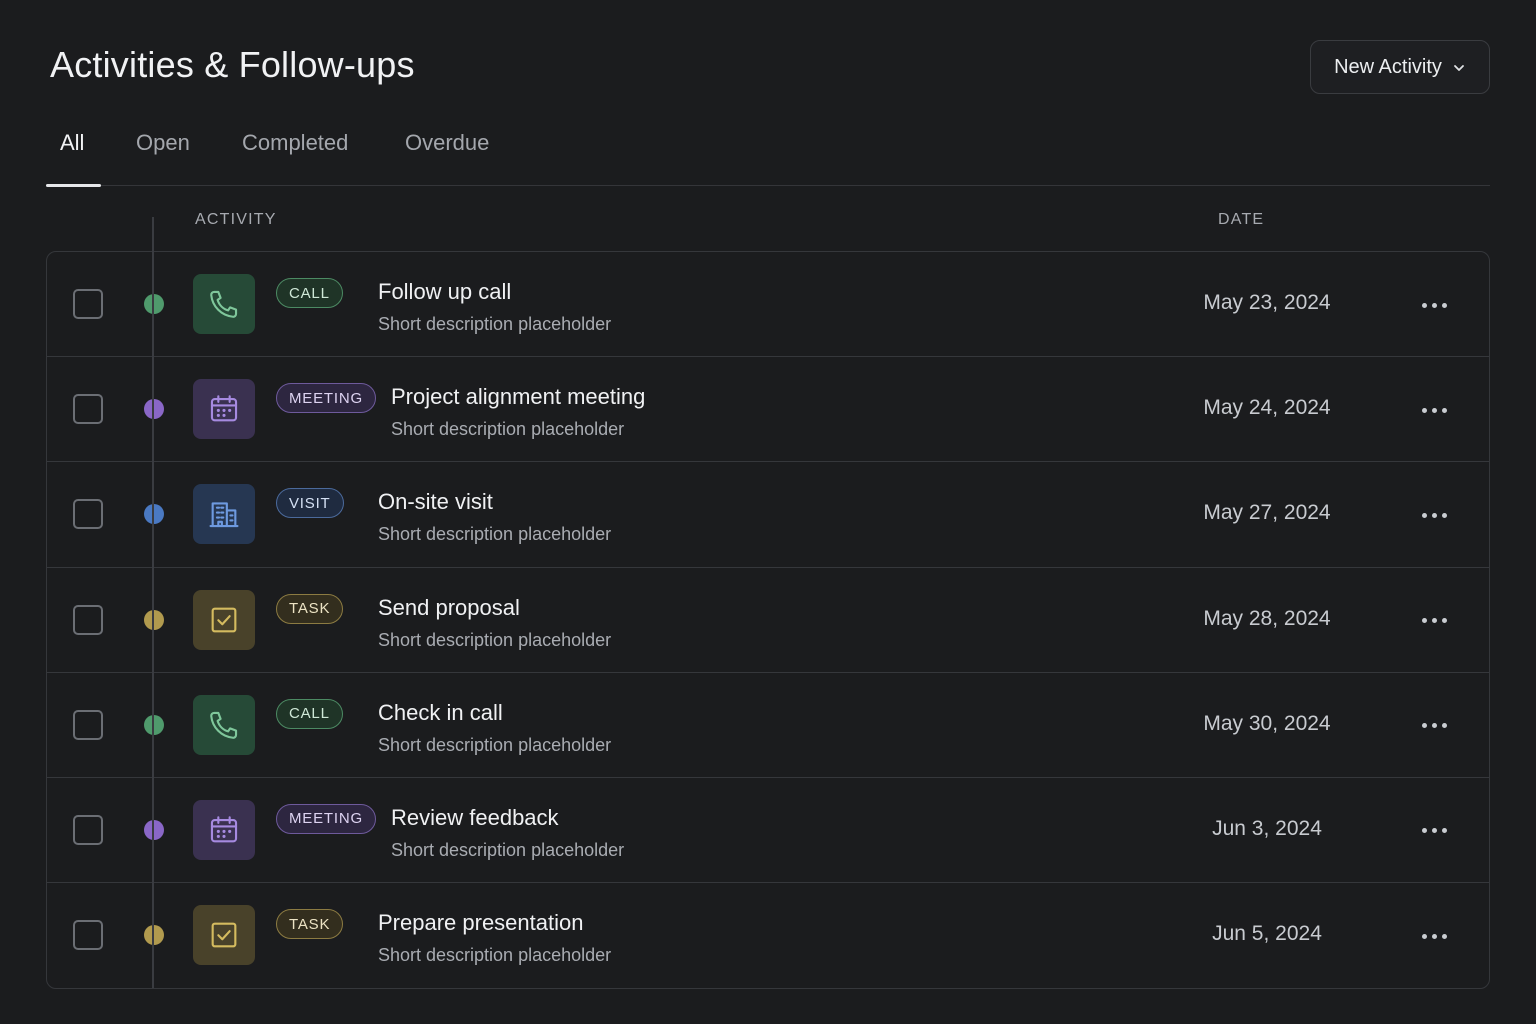 The image size is (1536, 1024). What do you see at coordinates (1267, 408) in the screenshot?
I see `activity-date: May 24, 2024` at bounding box center [1267, 408].